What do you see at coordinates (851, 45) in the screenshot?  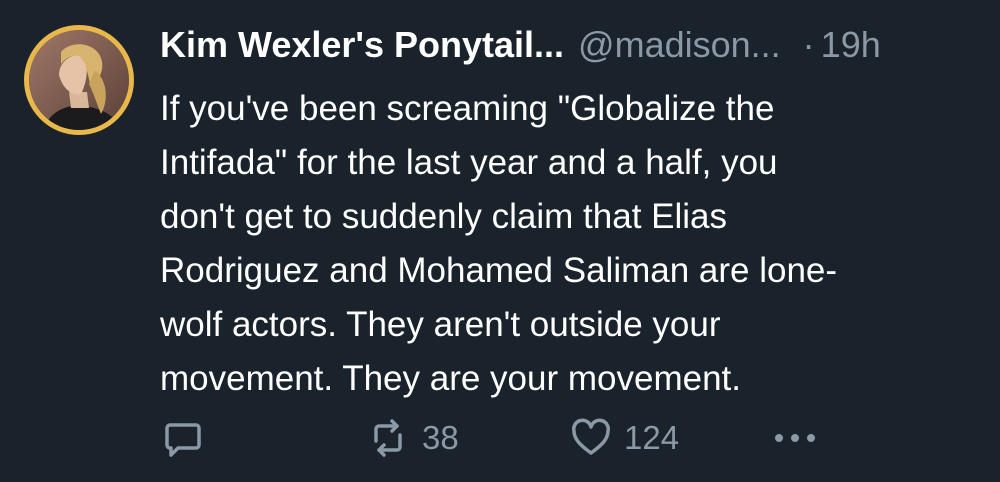 I see `tweet-timestamp: 19h` at bounding box center [851, 45].